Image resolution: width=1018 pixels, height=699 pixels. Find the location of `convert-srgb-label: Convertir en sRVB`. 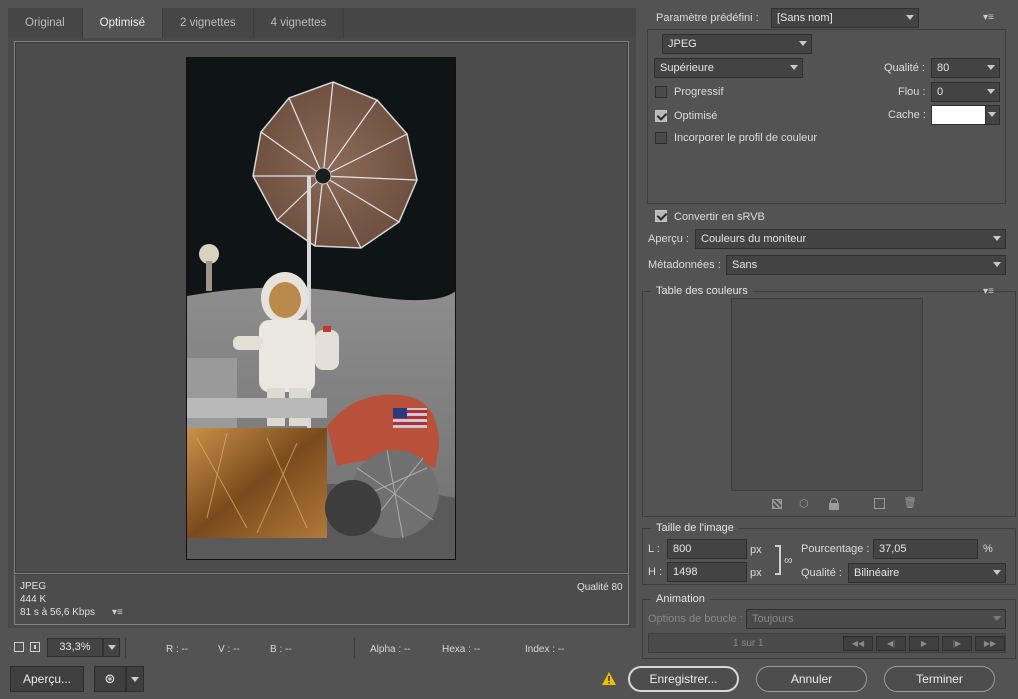

convert-srgb-label: Convertir en sRVB is located at coordinates (719, 217).